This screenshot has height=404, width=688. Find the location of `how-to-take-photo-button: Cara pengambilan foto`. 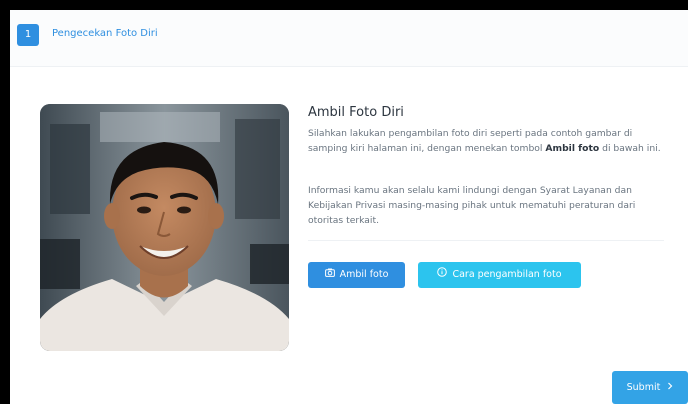

how-to-take-photo-button: Cara pengambilan foto is located at coordinates (499, 275).